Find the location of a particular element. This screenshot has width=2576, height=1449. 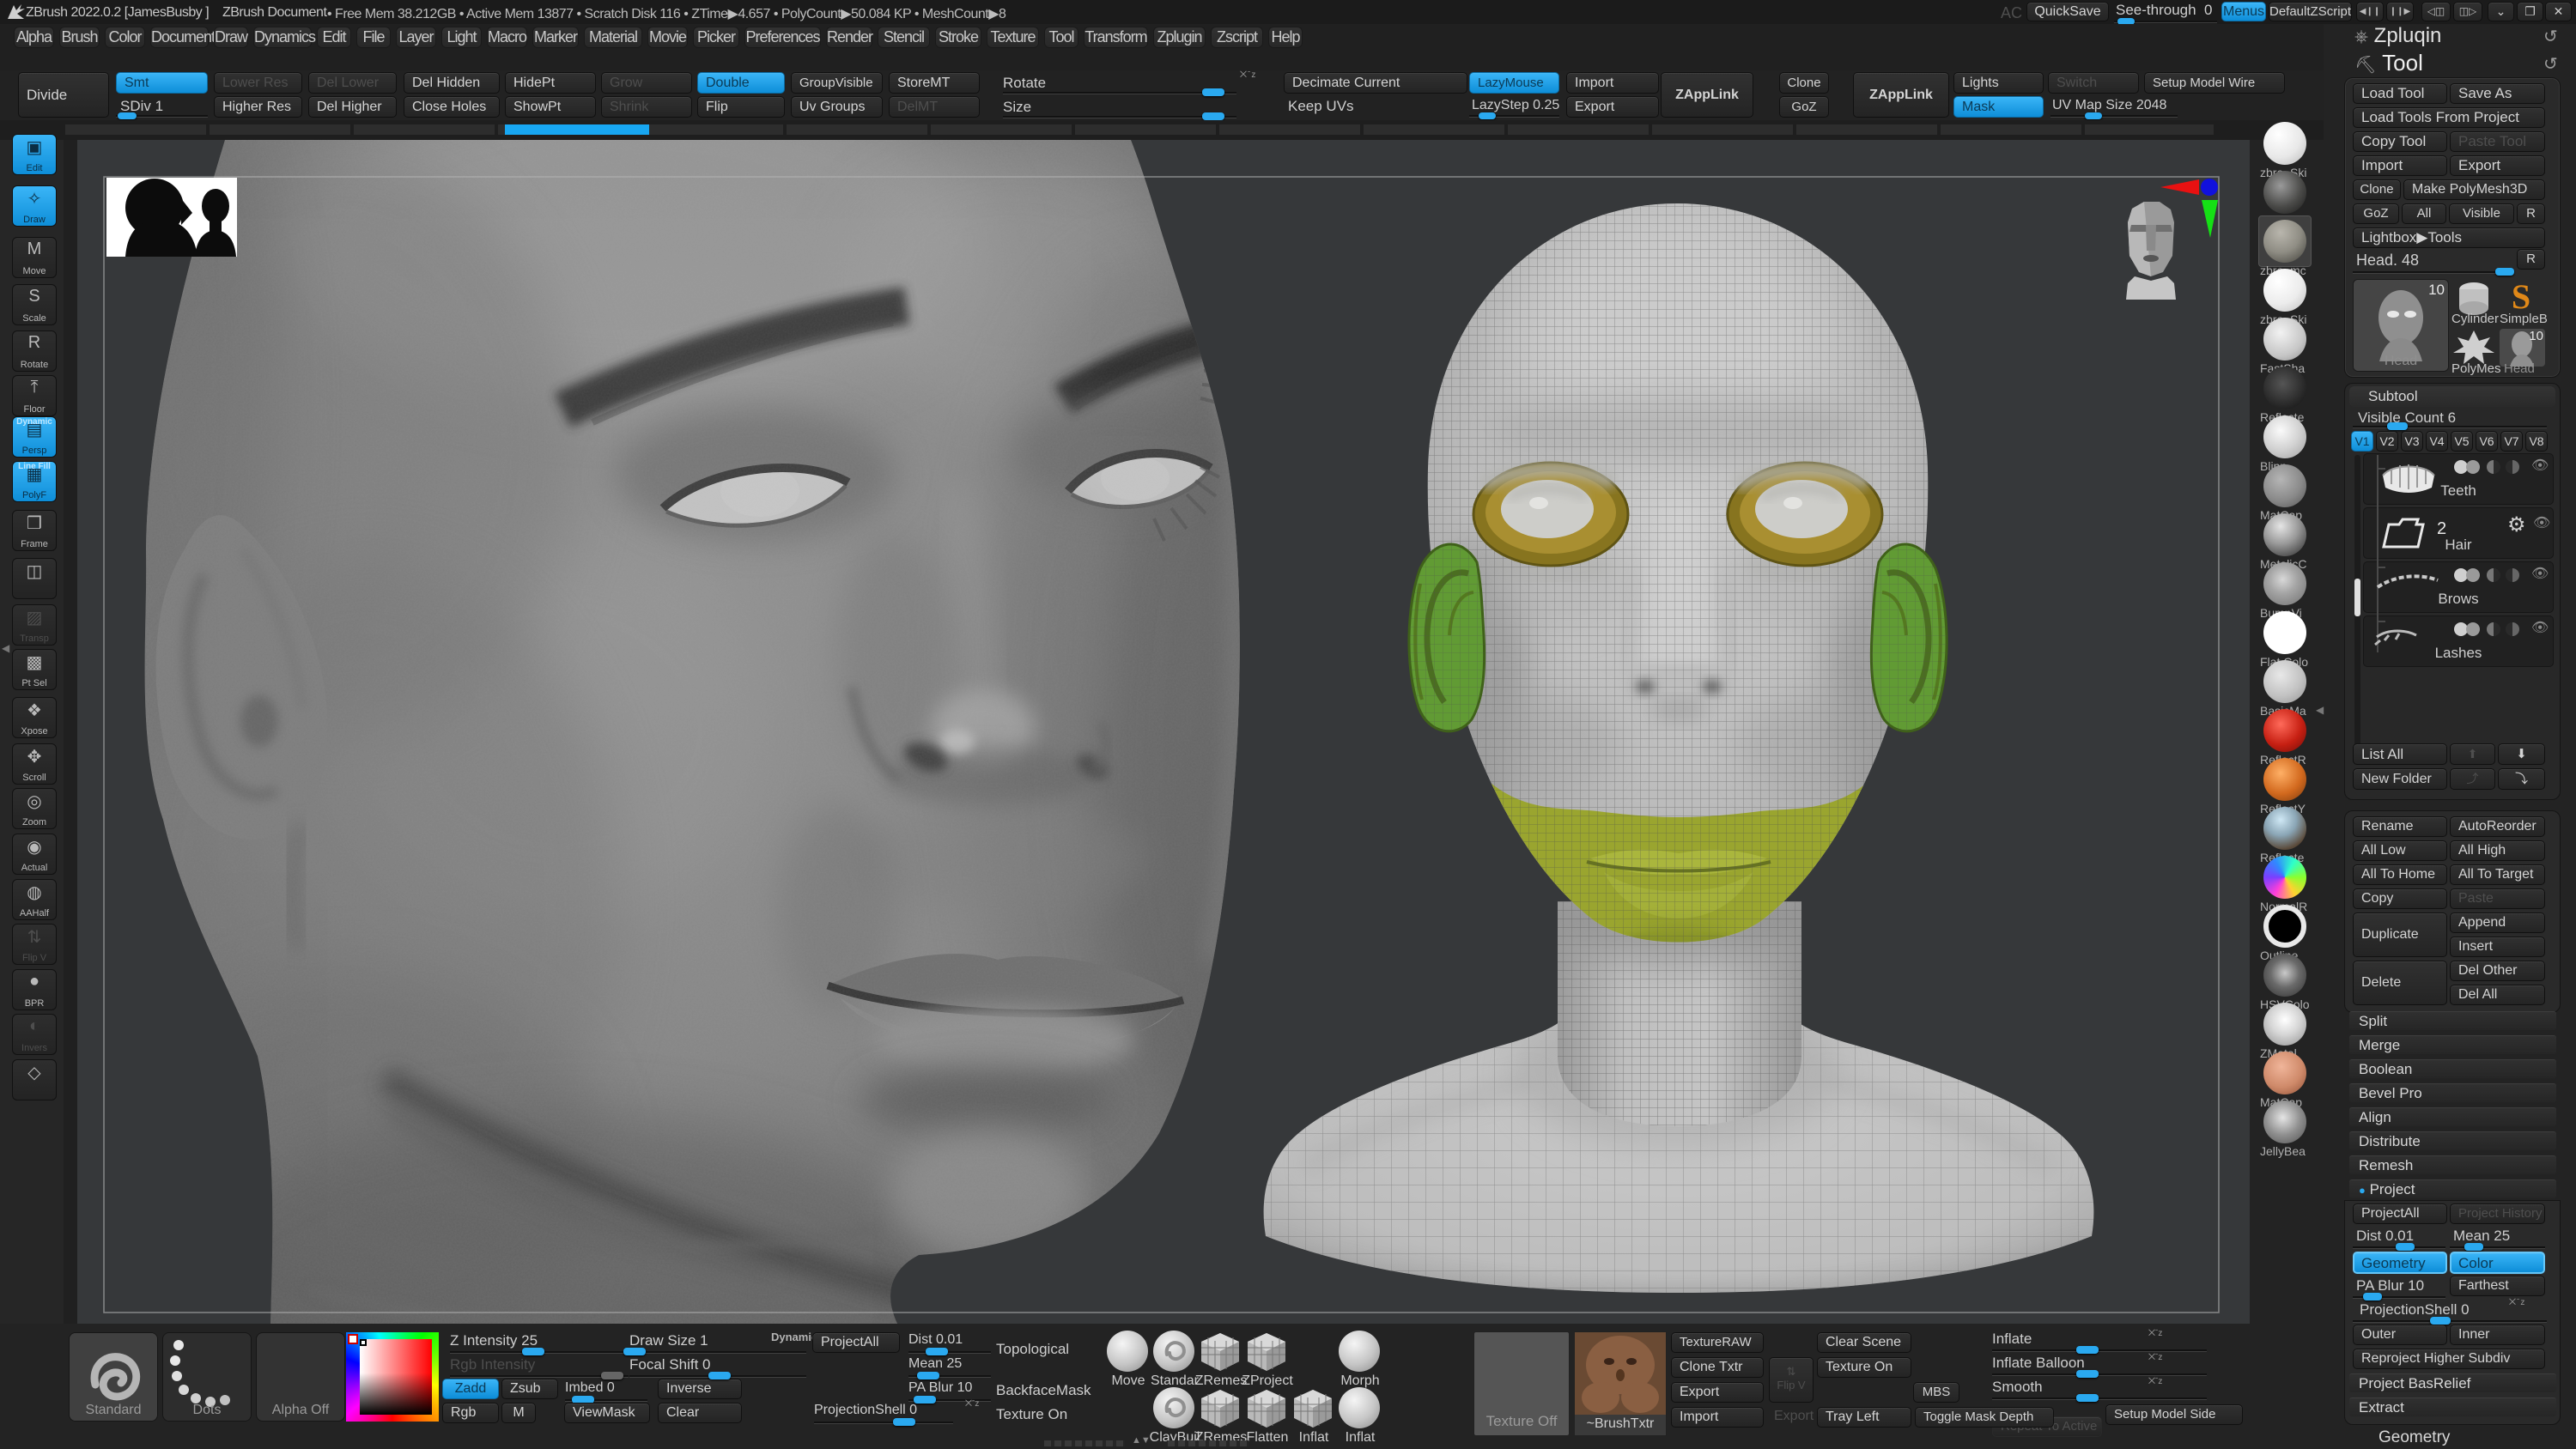

svg-text: S is located at coordinates (2521, 297).